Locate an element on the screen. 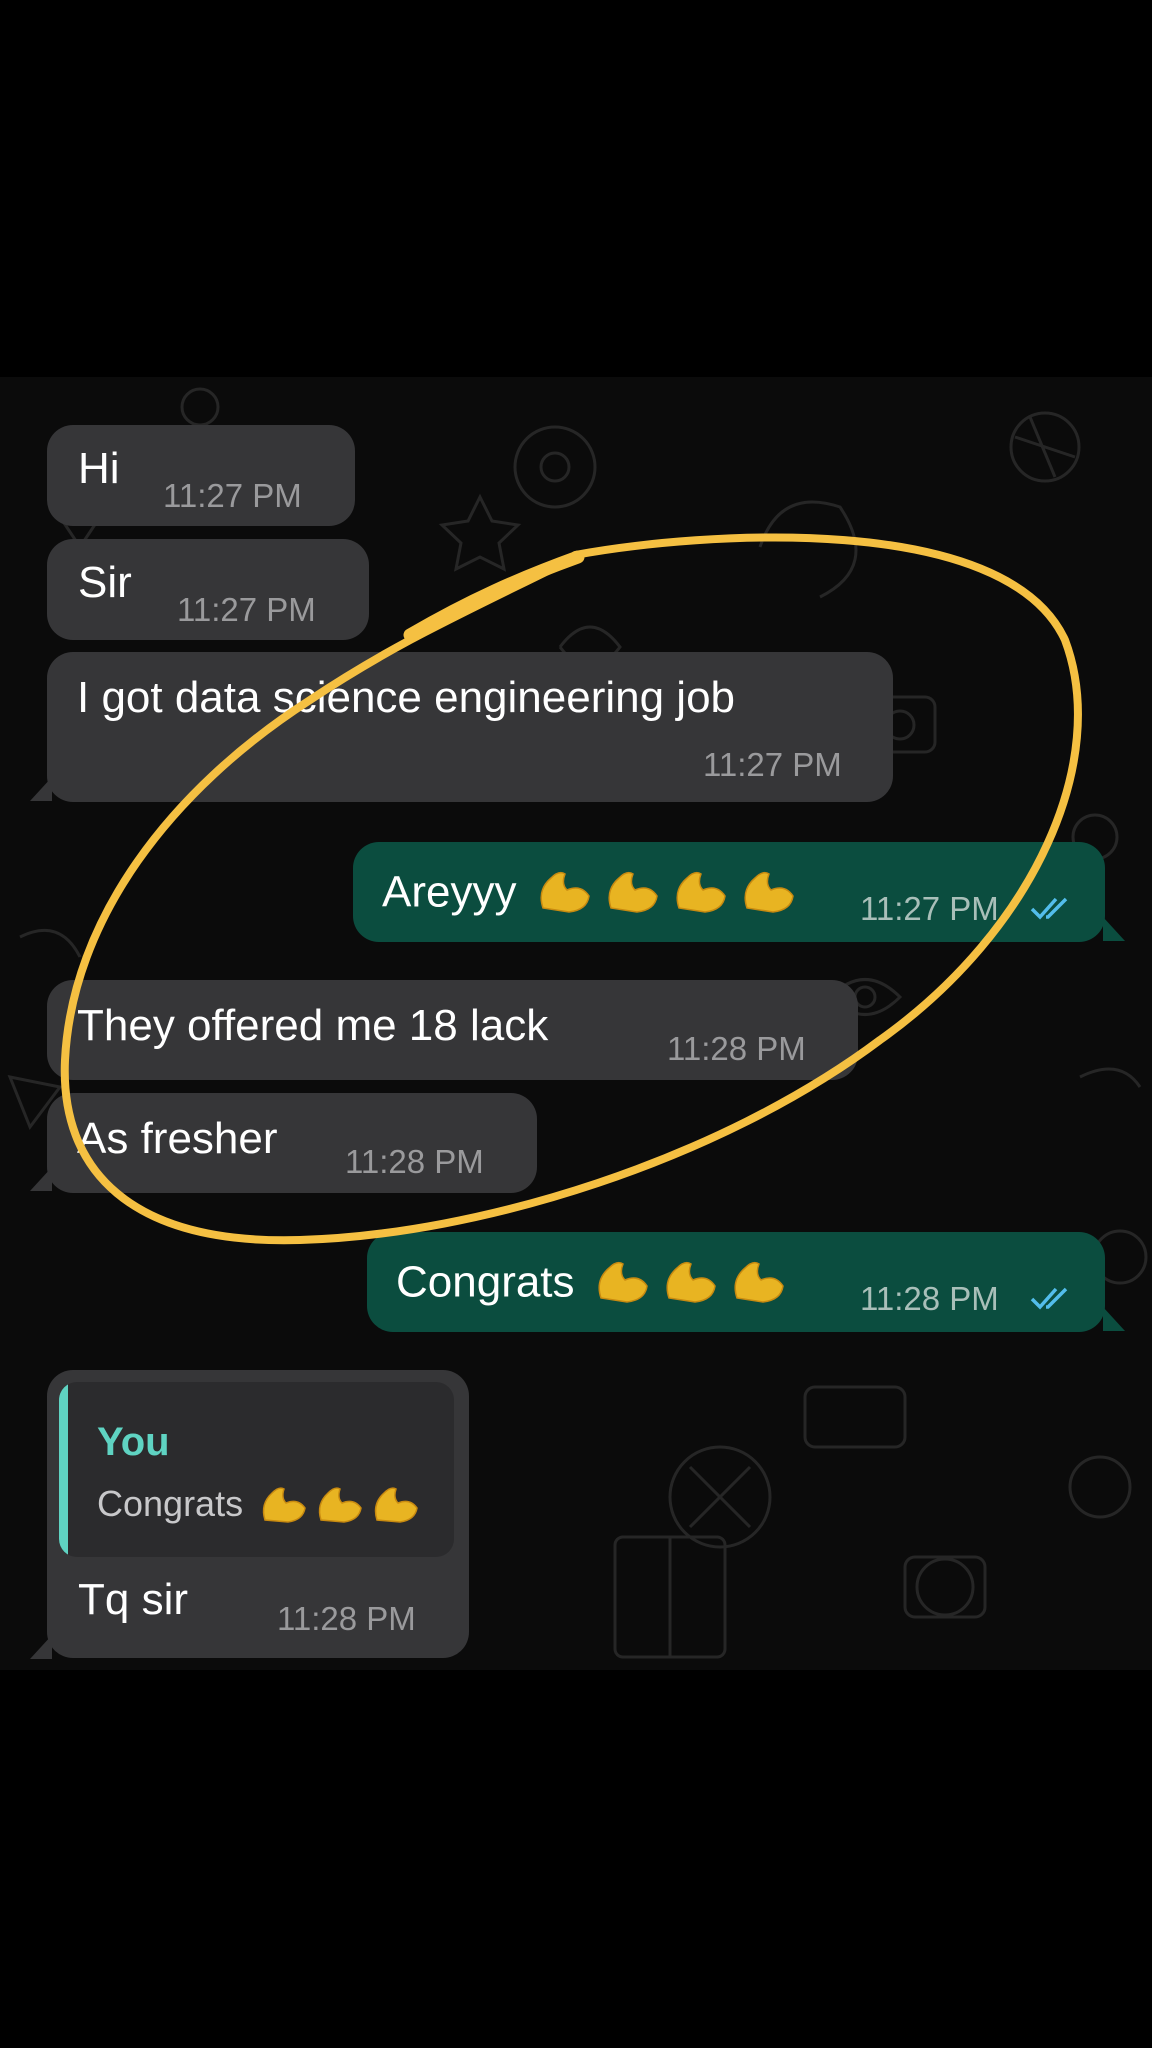 This screenshot has height=2048, width=1152. message-text: Areyyy is located at coordinates (593, 895).